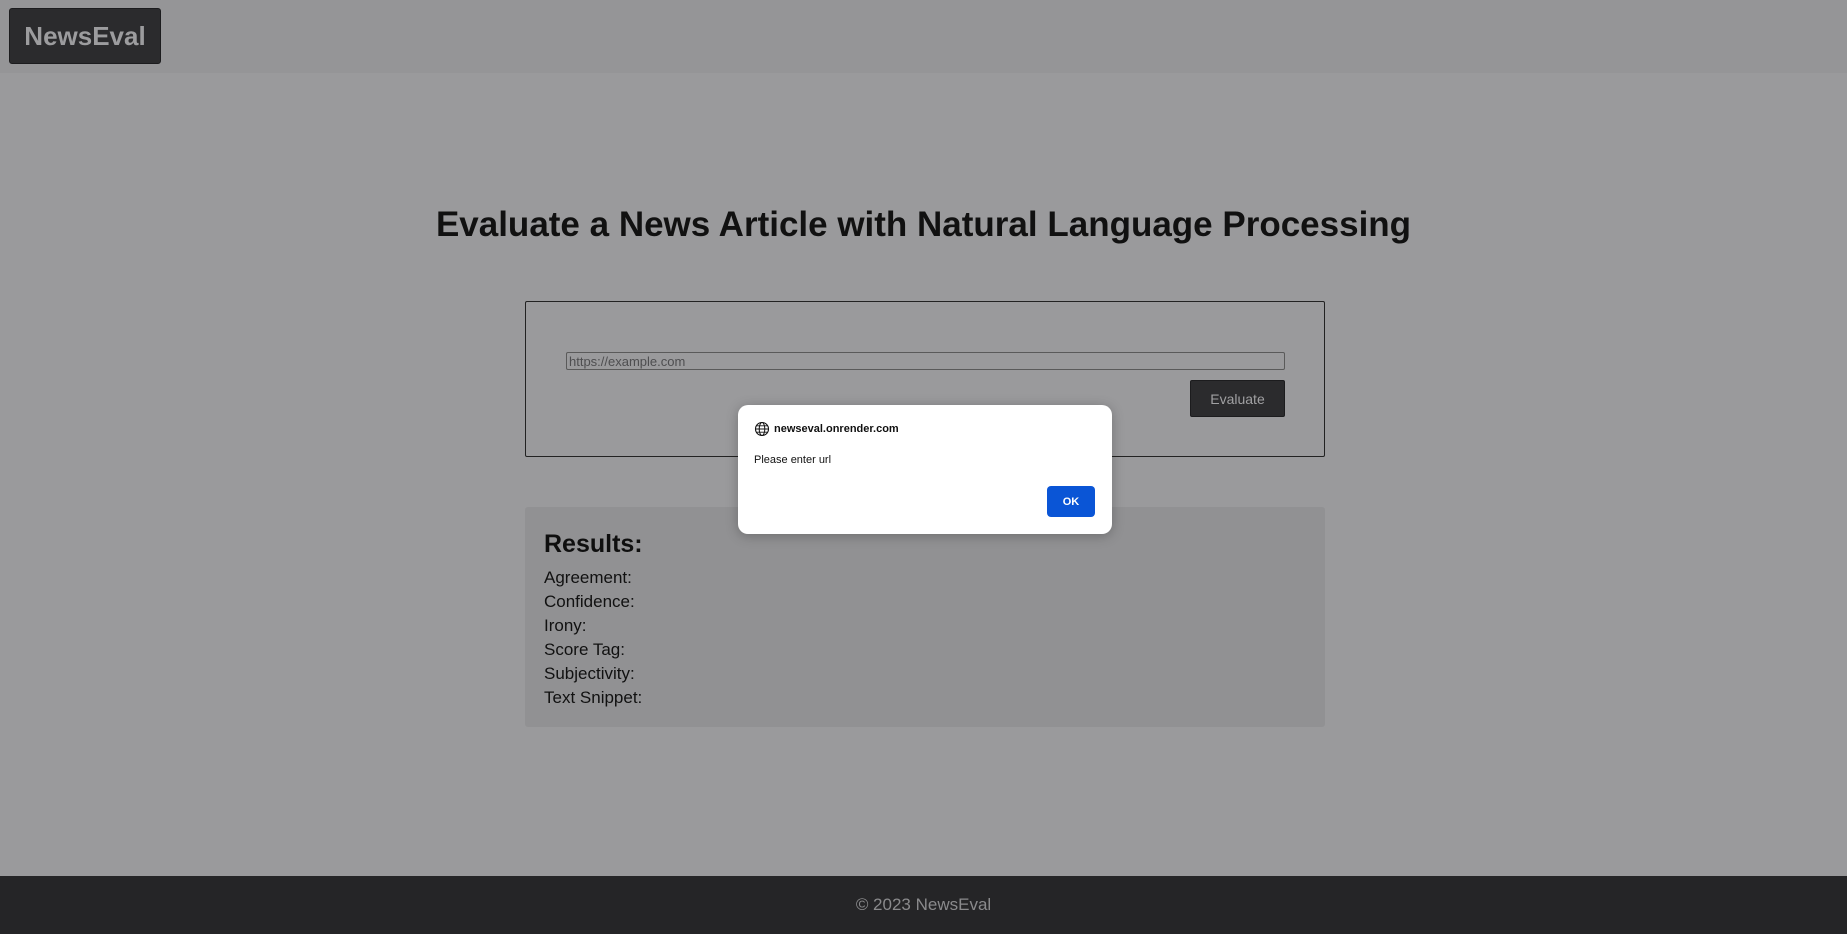 The height and width of the screenshot is (934, 1847). Describe the element at coordinates (565, 625) in the screenshot. I see `result-irony: Irony:` at that location.